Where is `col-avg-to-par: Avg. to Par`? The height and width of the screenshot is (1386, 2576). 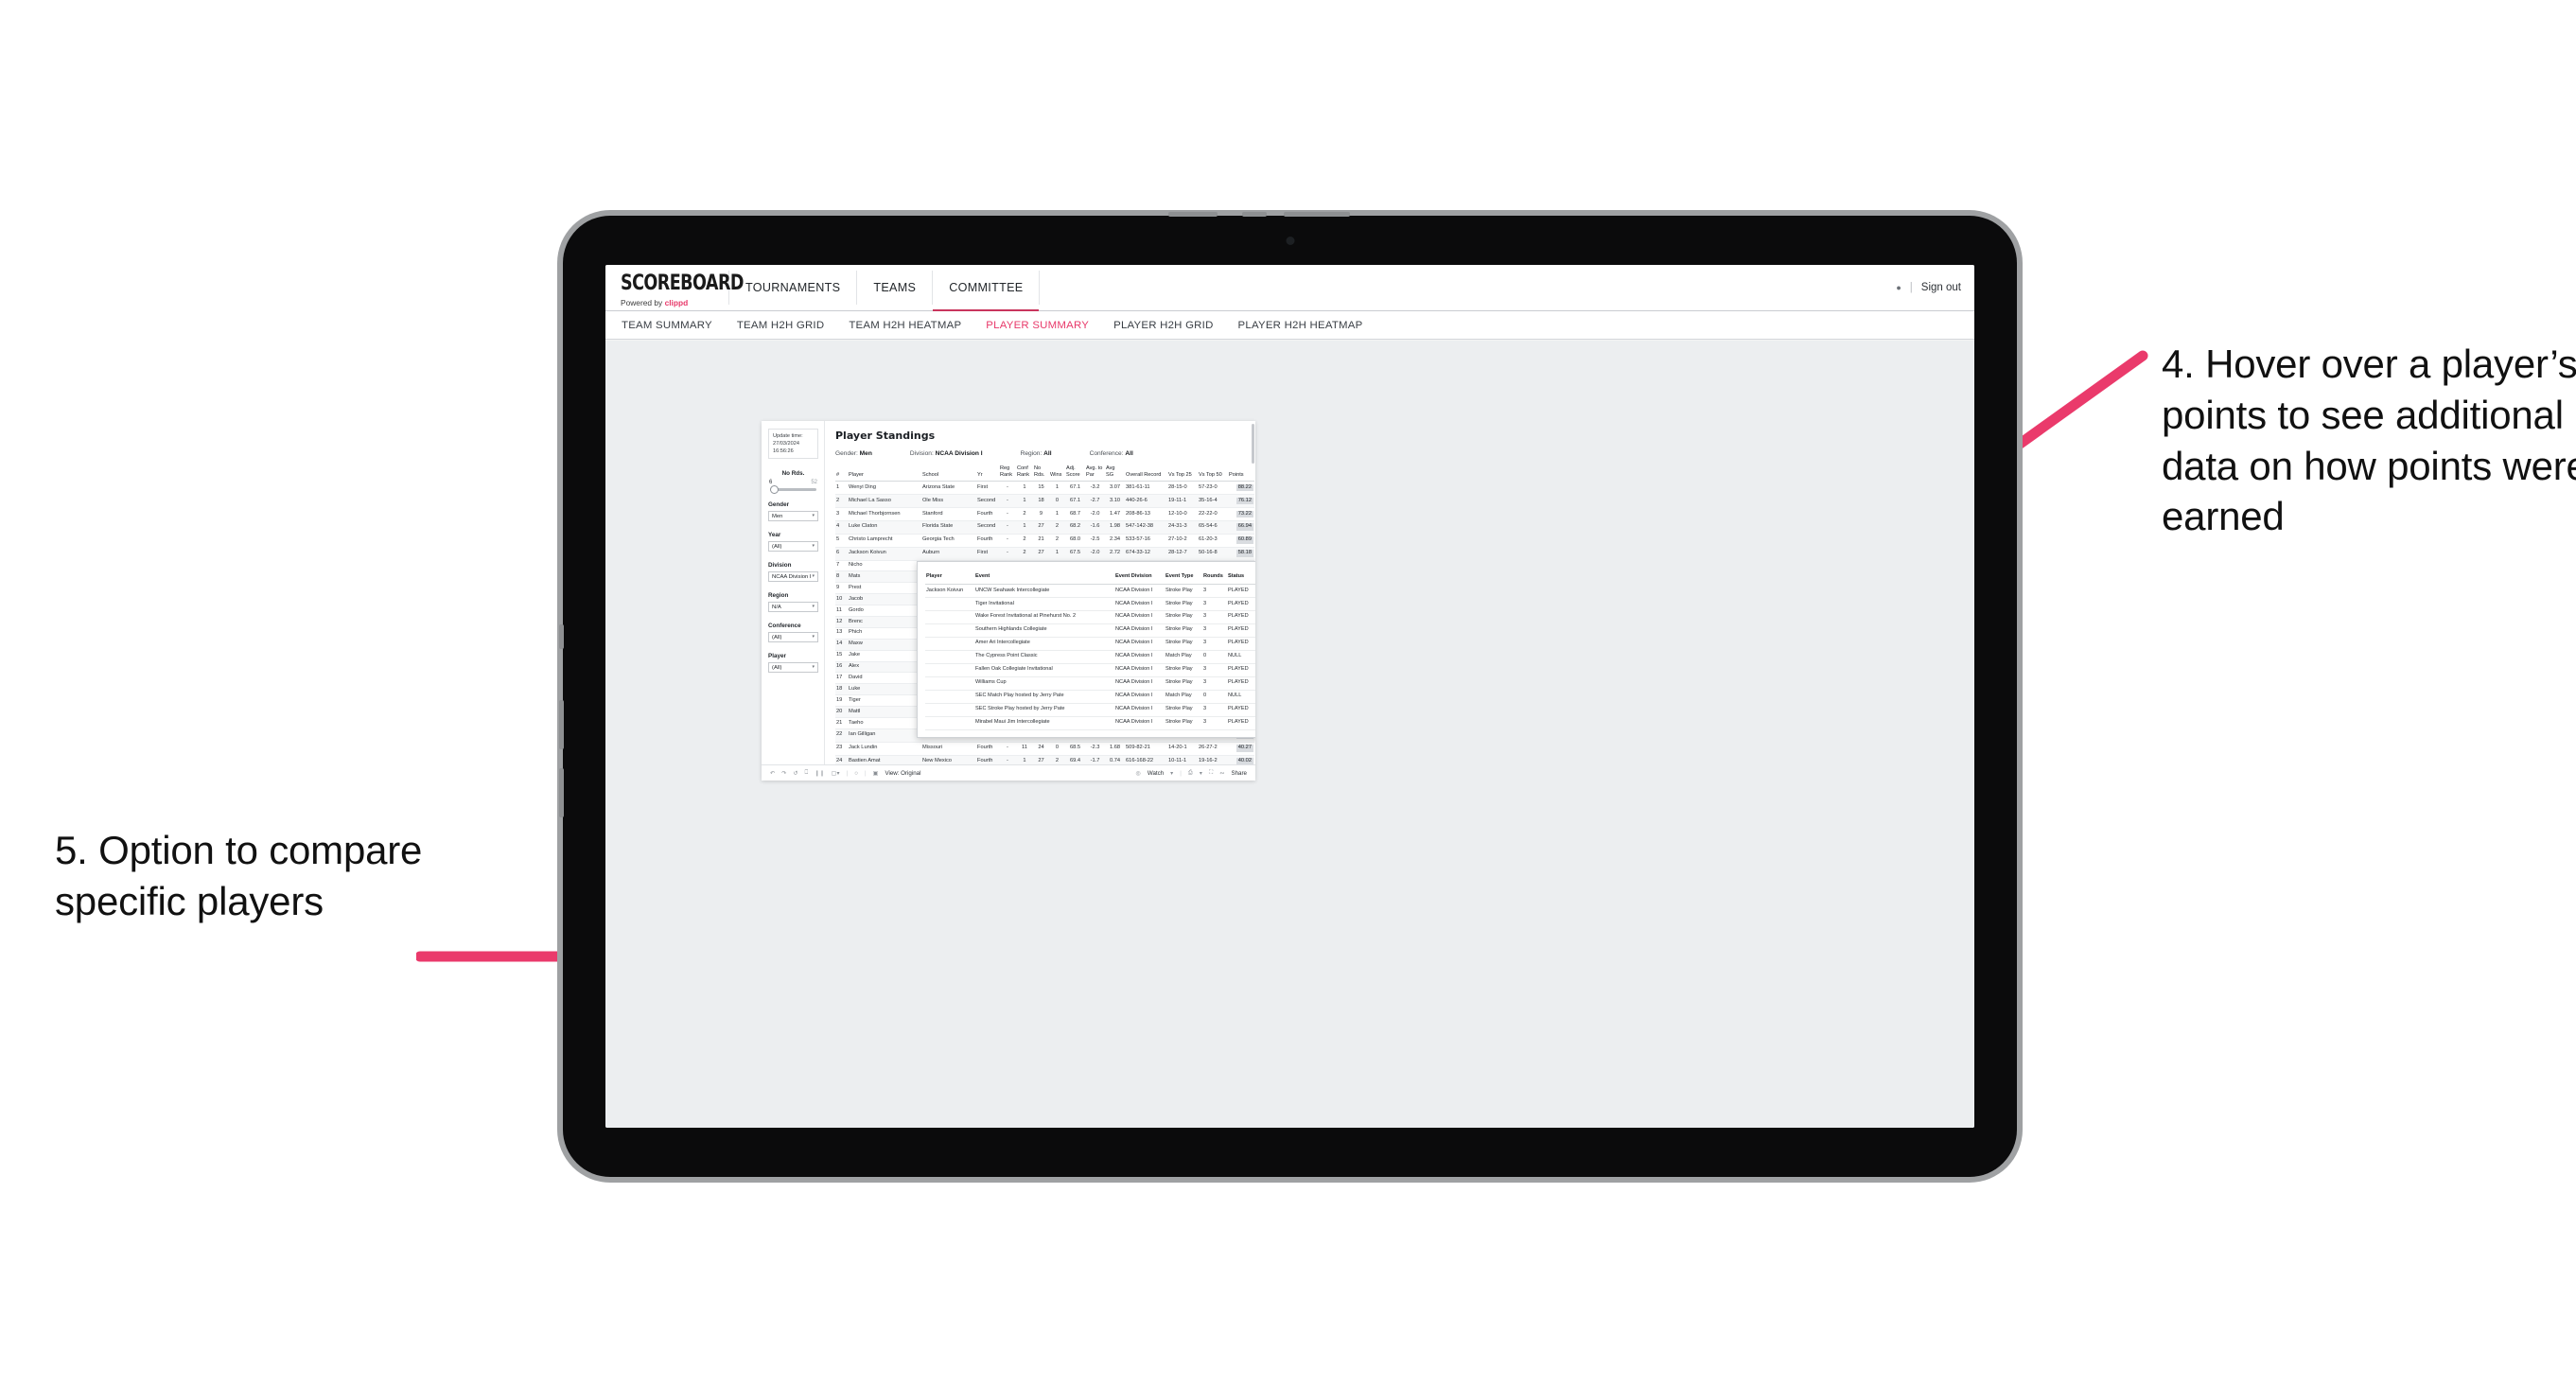 col-avg-to-par: Avg. to Par is located at coordinates (1095, 473).